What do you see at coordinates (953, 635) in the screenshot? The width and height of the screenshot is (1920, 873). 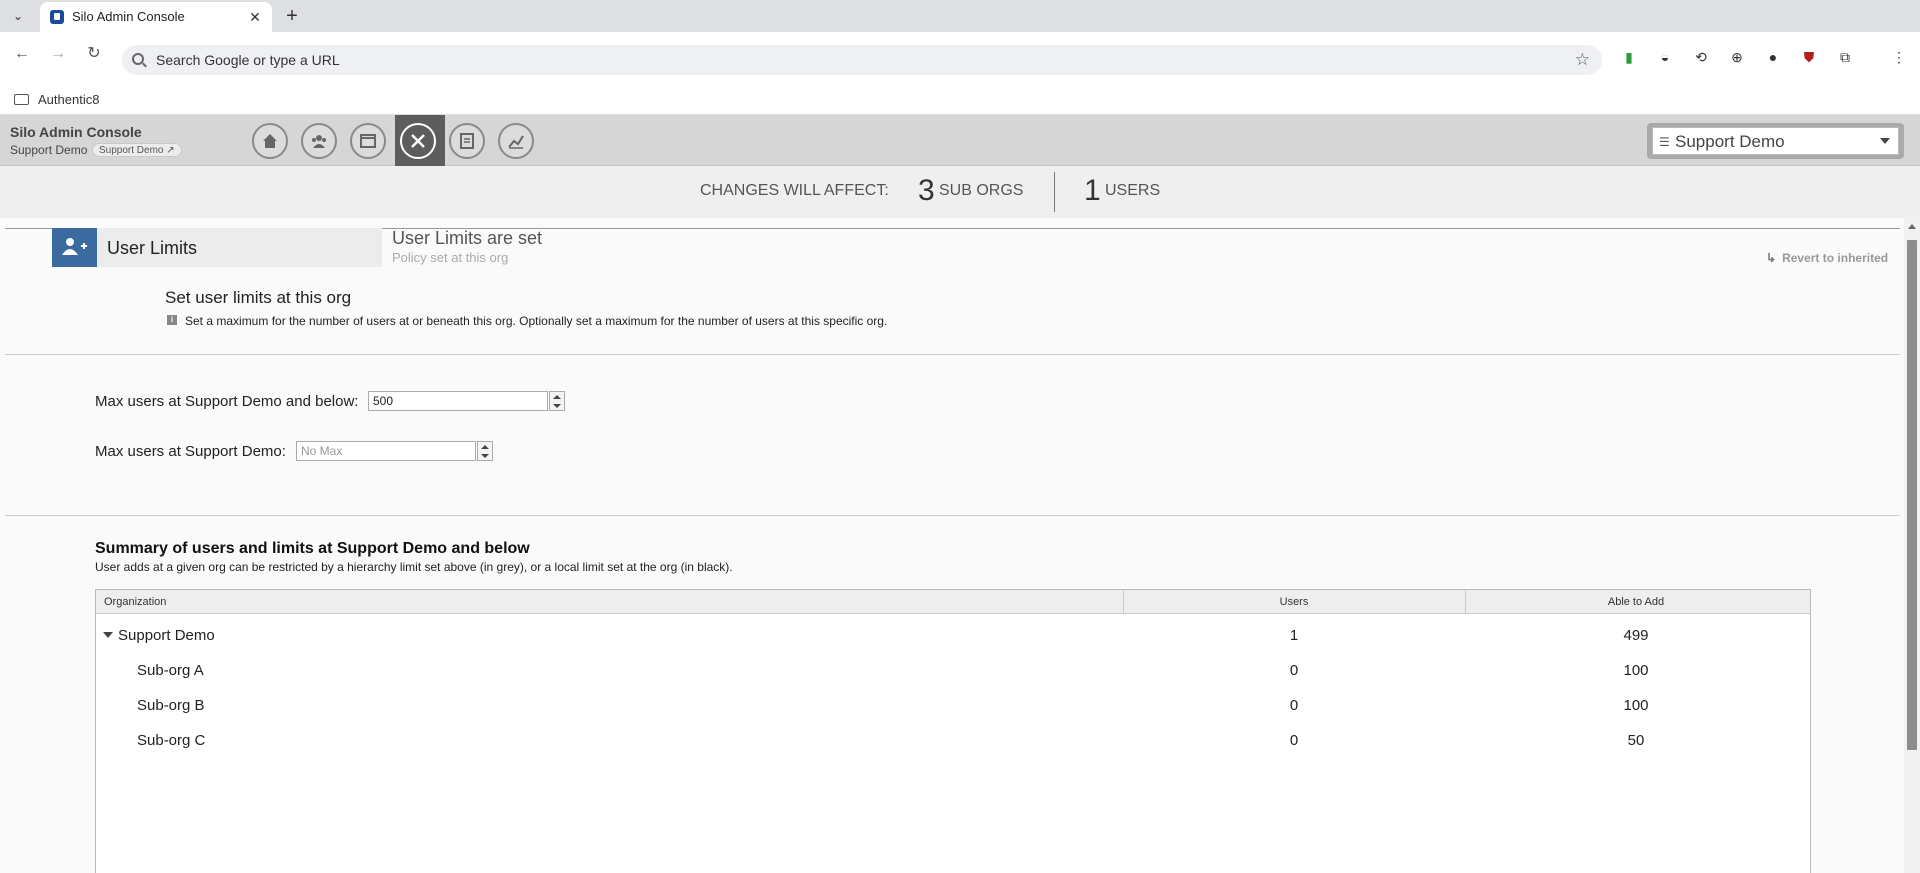 I see `table-row: Support Demo 1 499` at bounding box center [953, 635].